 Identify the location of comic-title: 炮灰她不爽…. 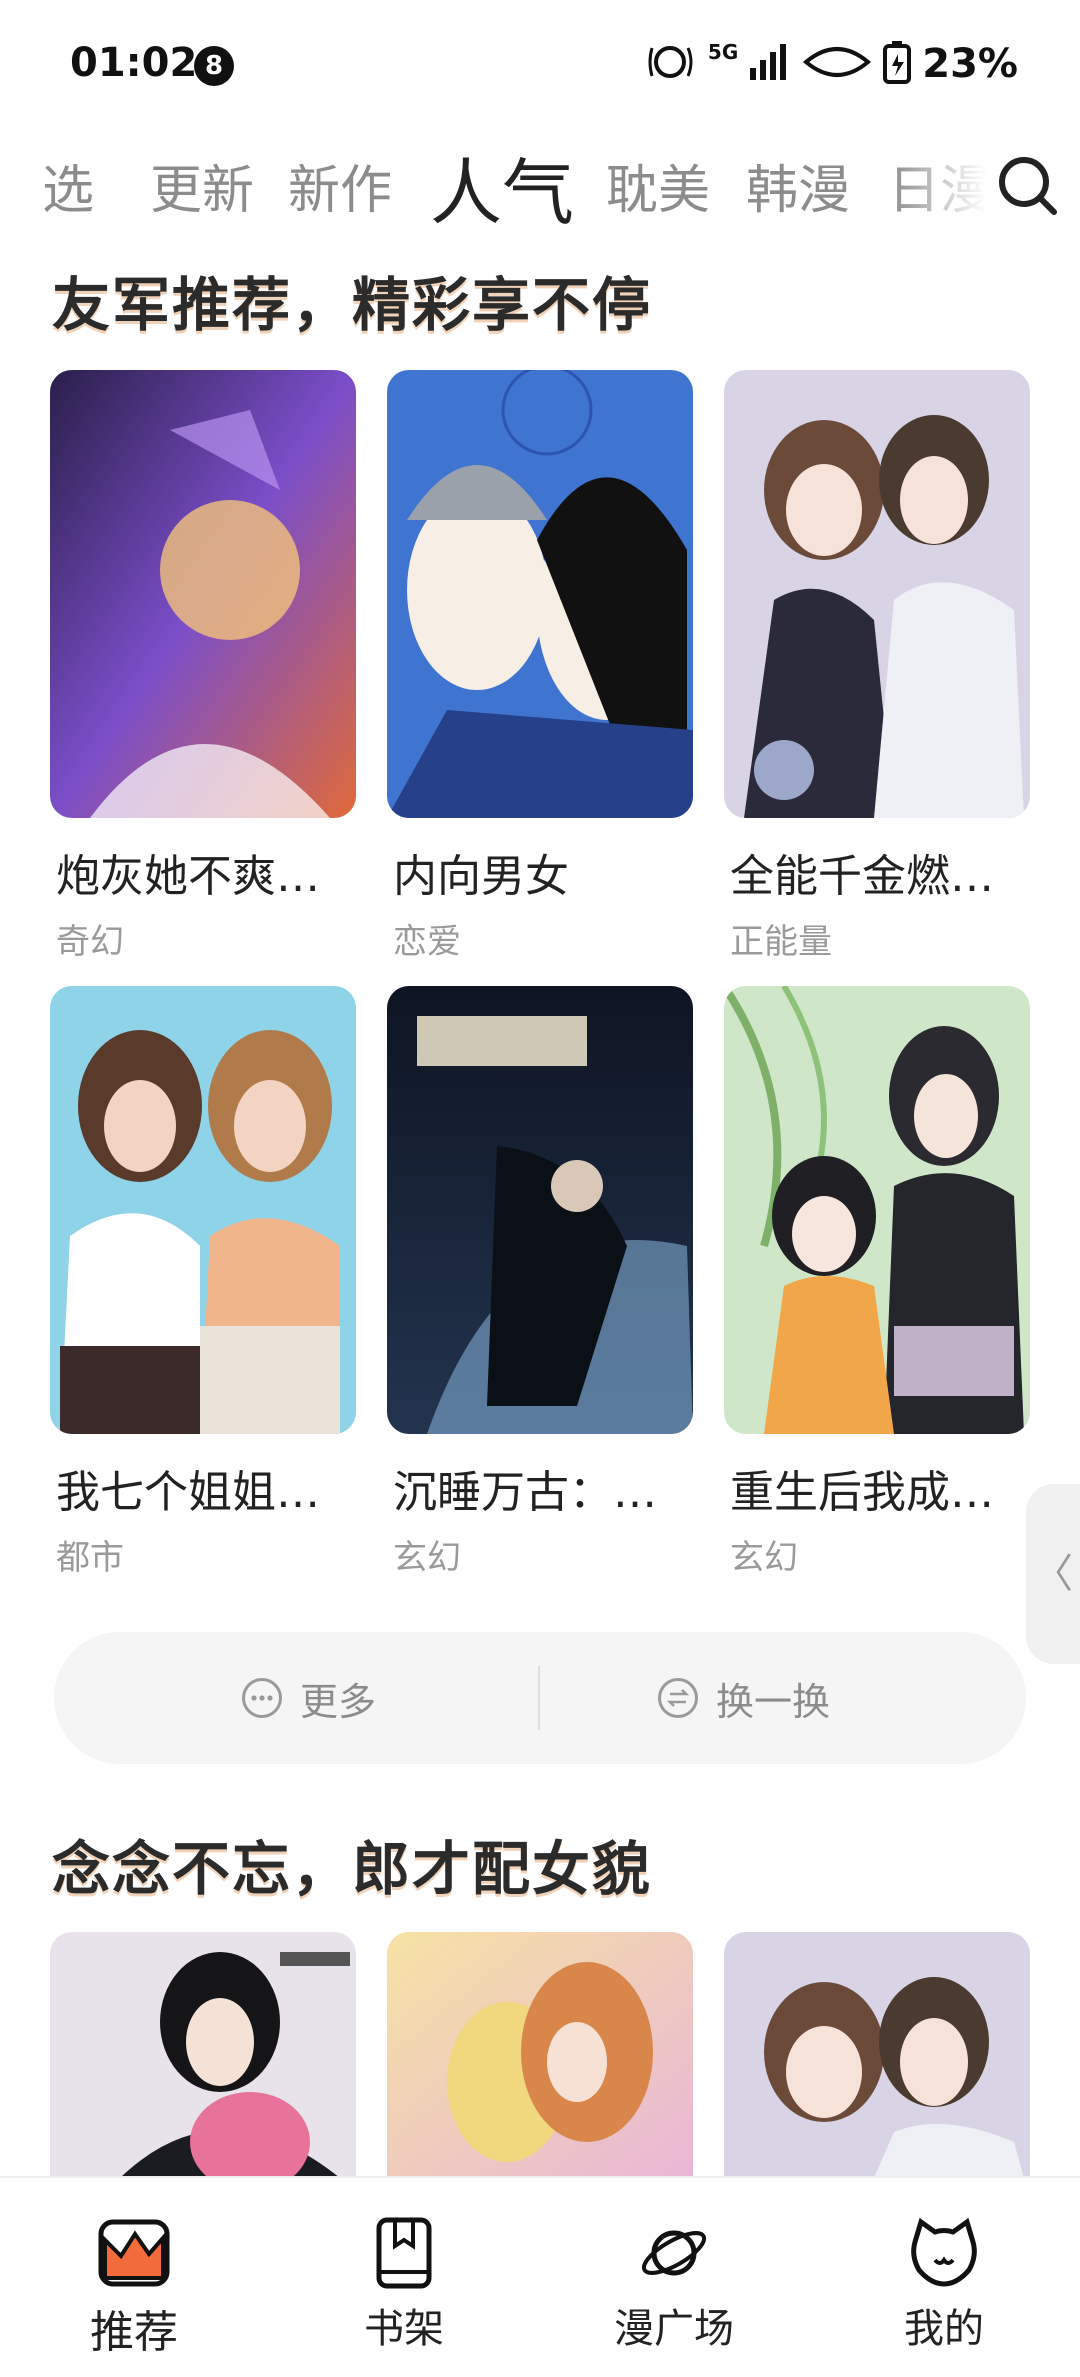
(188, 876).